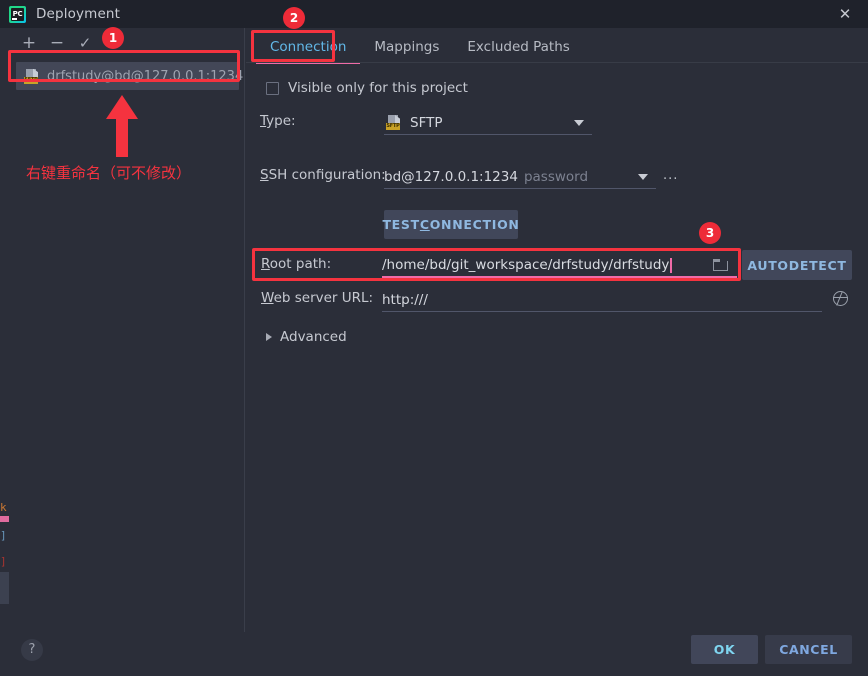 The image size is (868, 676). Describe the element at coordinates (78, 14) in the screenshot. I see `window-title: Deployment` at that location.